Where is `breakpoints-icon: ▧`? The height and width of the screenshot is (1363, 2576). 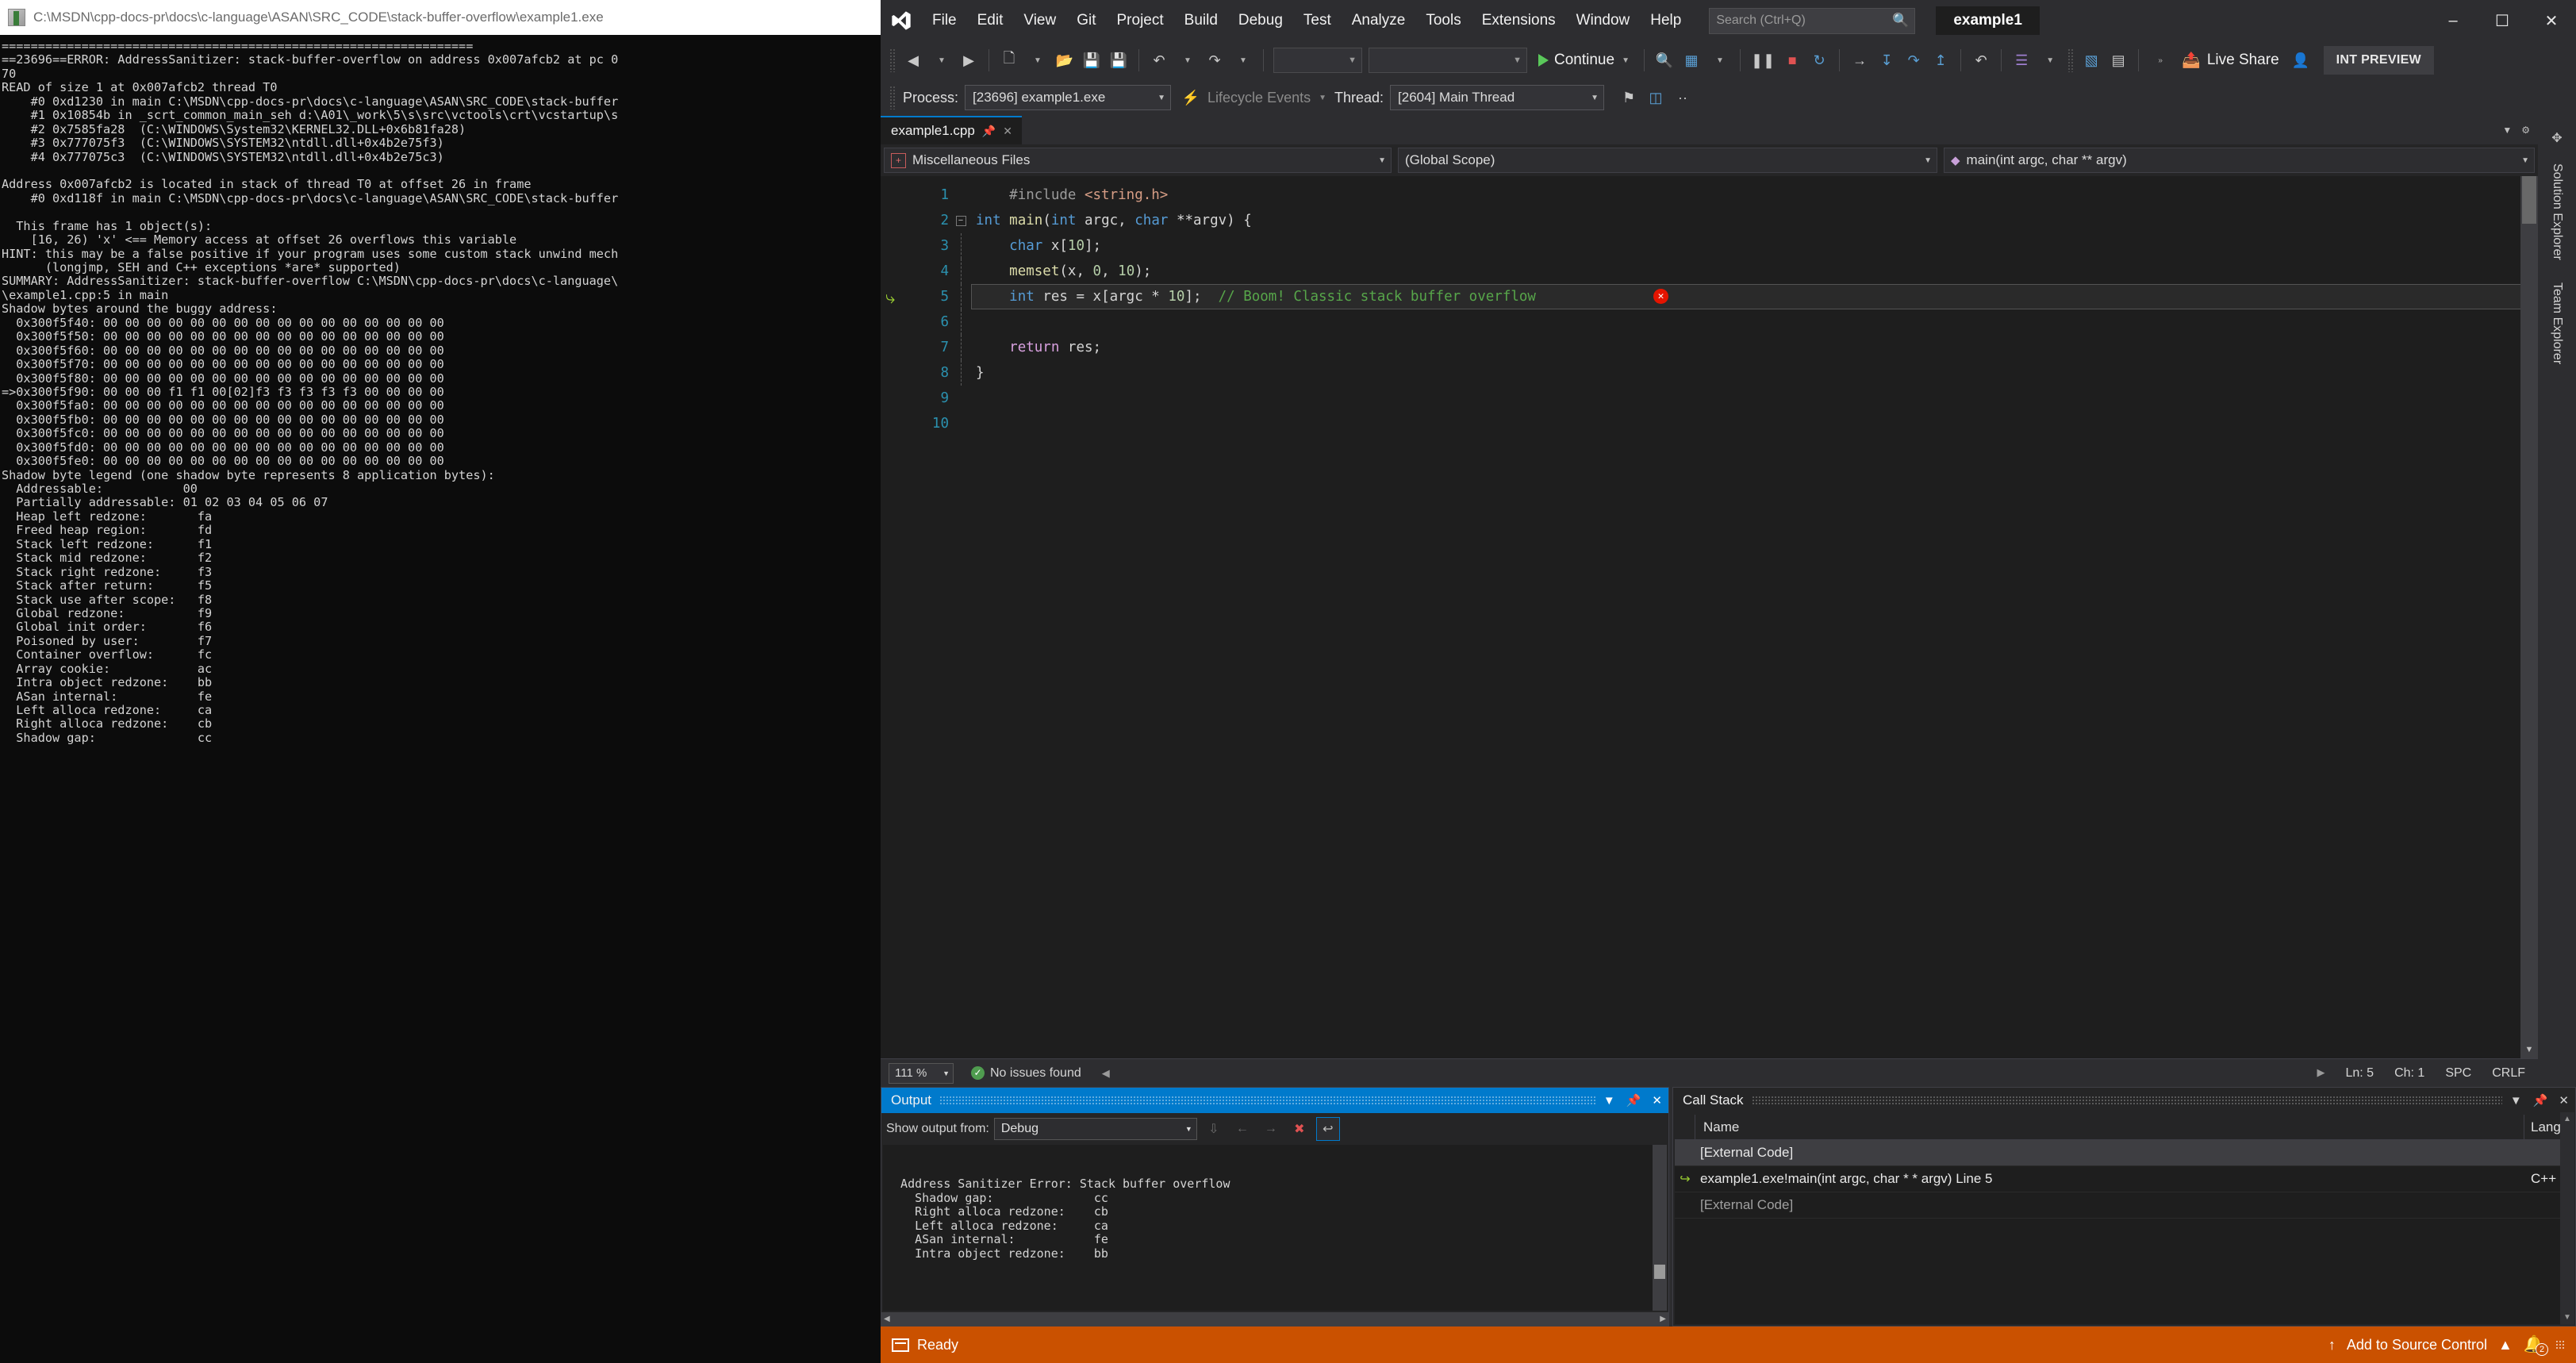
breakpoints-icon: ▧ is located at coordinates (2091, 61).